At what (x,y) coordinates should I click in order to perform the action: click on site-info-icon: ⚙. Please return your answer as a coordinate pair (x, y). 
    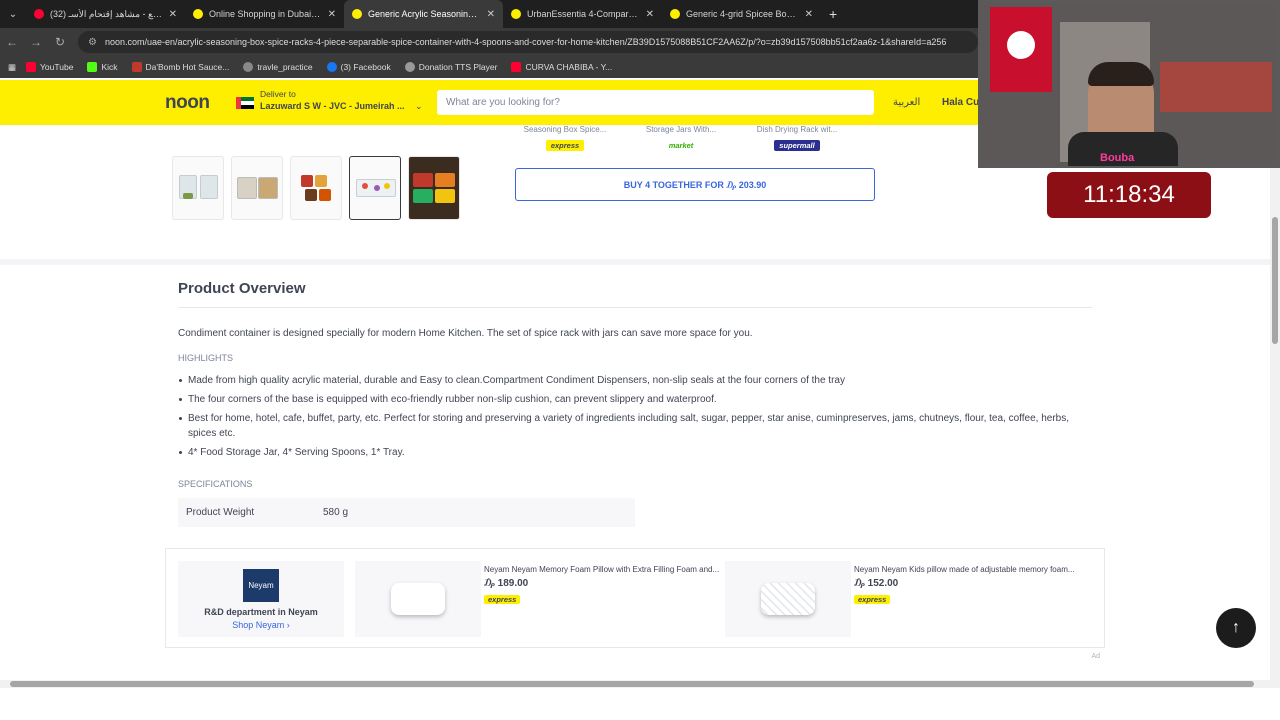
    Looking at the image, I should click on (92, 42).